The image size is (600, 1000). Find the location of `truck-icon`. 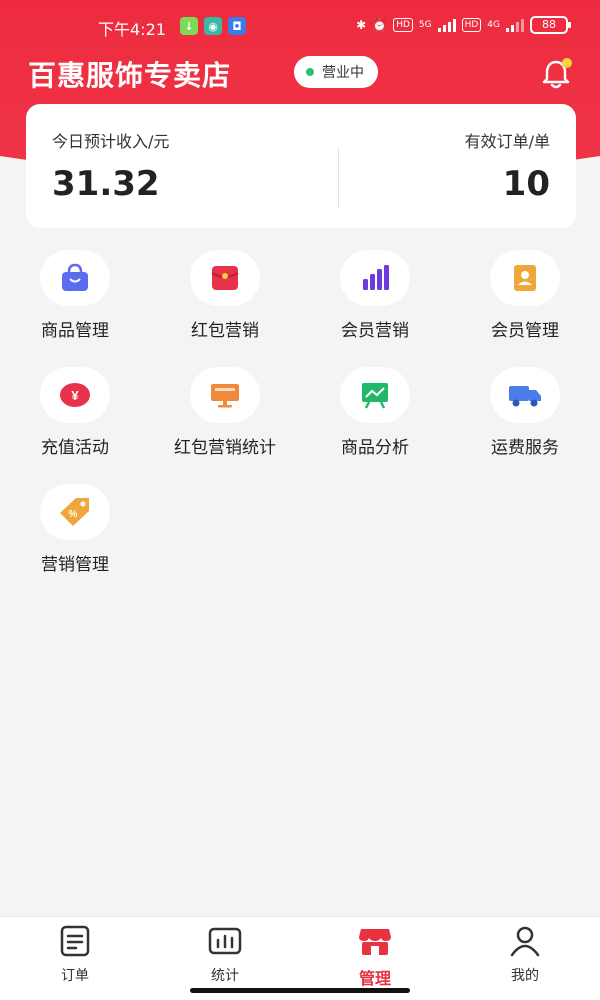

truck-icon is located at coordinates (525, 395).